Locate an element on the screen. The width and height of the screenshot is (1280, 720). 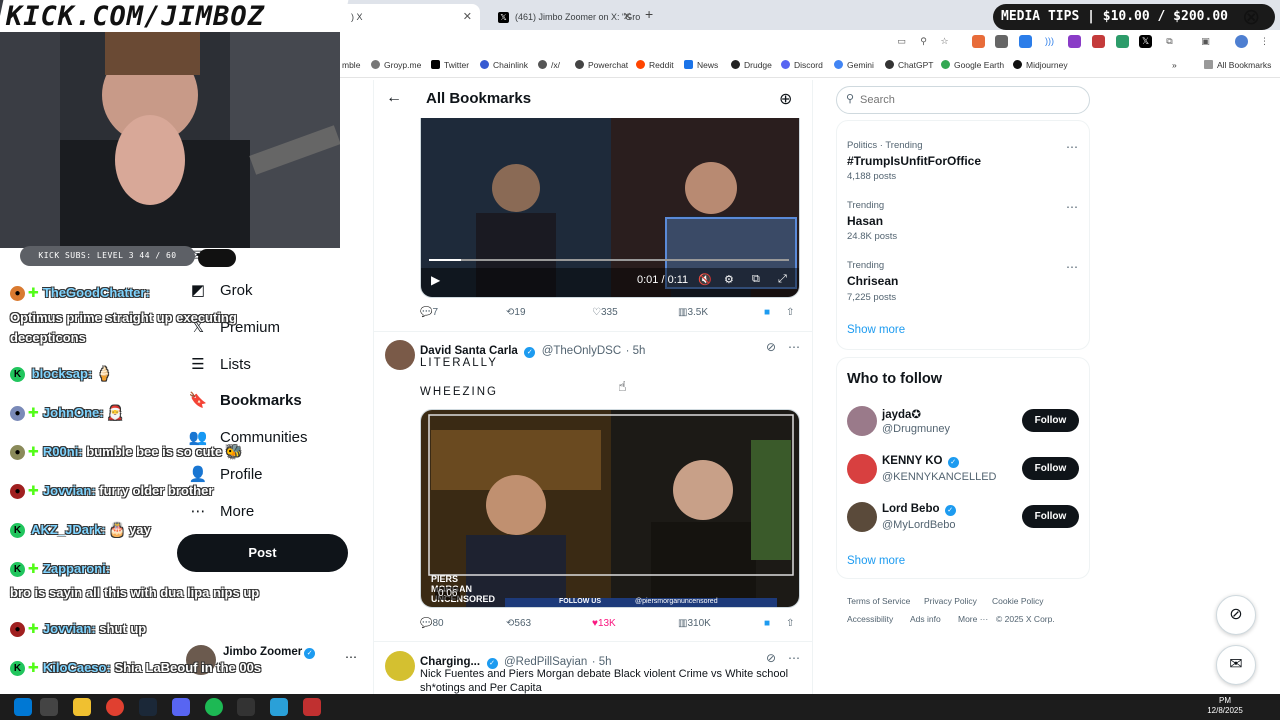
repost-button: ⟲ 19 is located at coordinates (516, 312).